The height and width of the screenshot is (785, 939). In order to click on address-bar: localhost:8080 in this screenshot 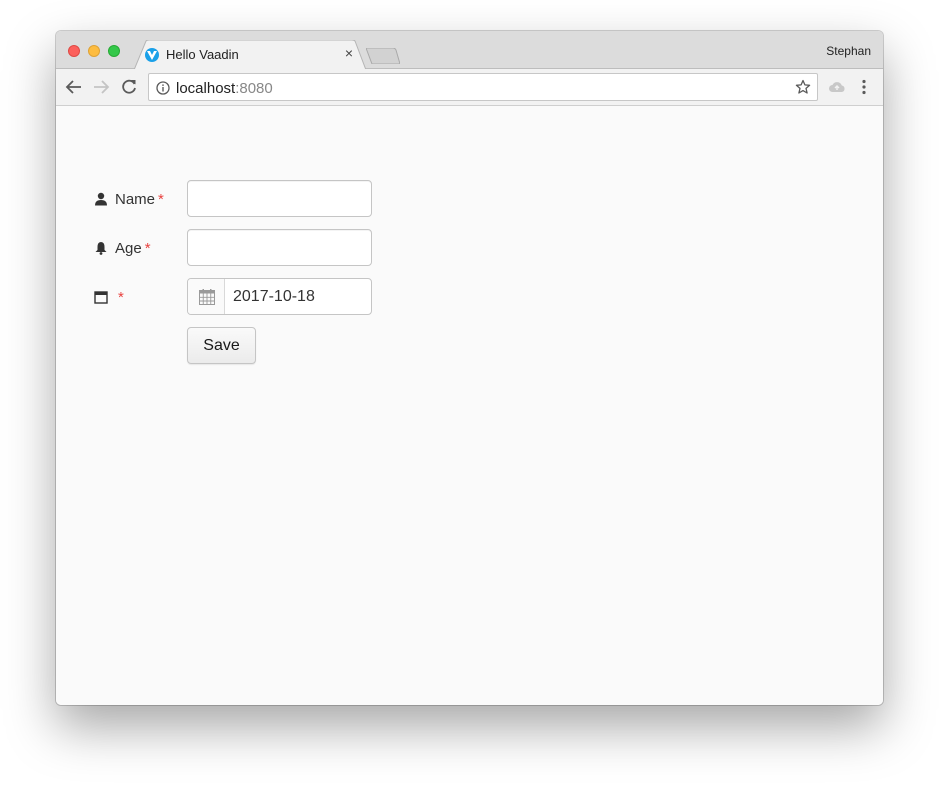, I will do `click(483, 87)`.